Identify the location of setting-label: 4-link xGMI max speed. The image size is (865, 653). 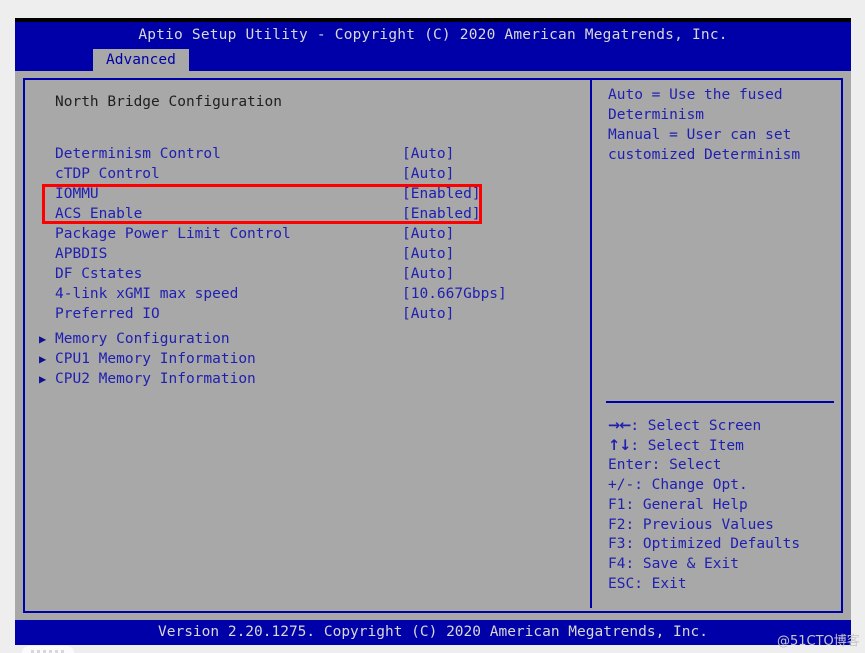
(147, 294).